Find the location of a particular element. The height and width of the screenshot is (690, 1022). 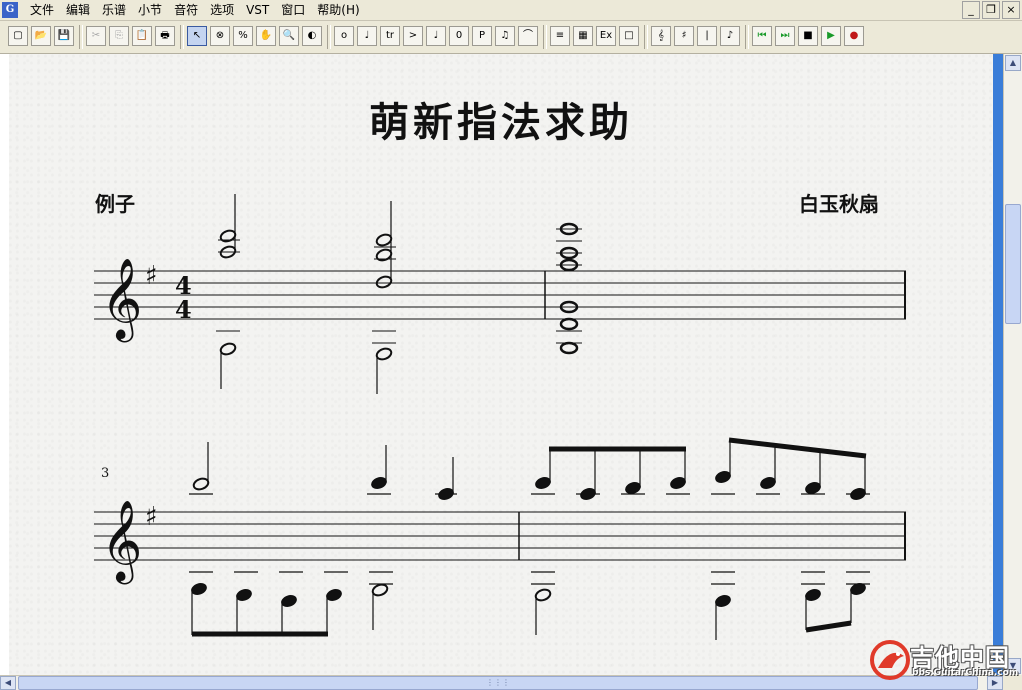

menu-edit: 编辑 is located at coordinates (78, 10).